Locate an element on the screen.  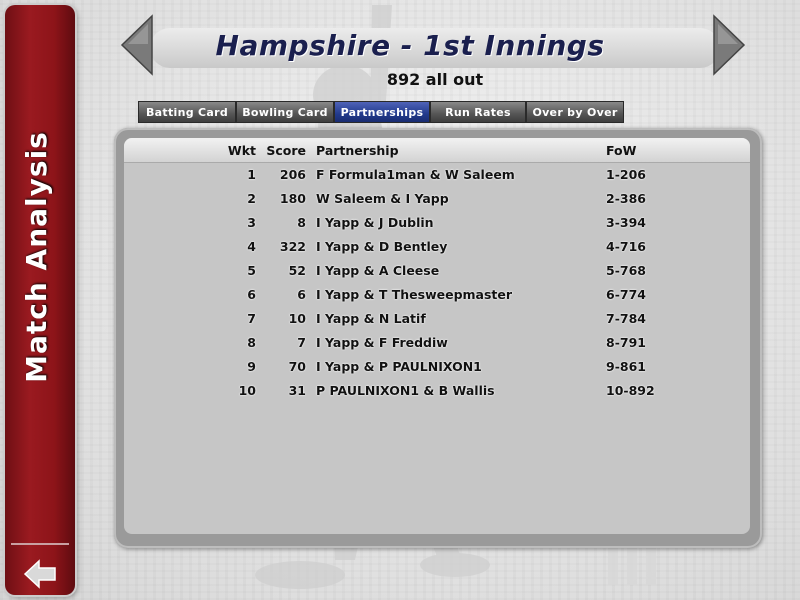
row-score: 180 is located at coordinates (292, 198).